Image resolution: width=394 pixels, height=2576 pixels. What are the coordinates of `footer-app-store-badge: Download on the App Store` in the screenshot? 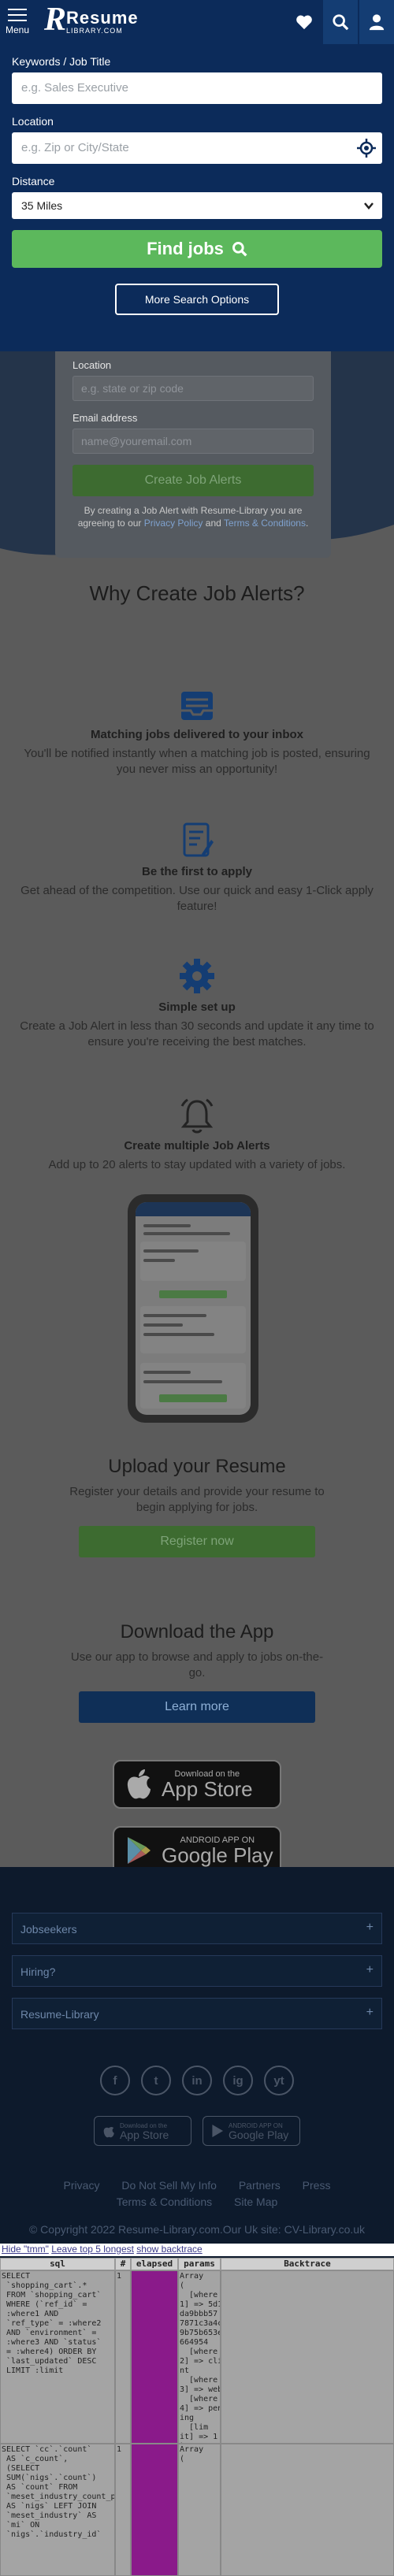 It's located at (142, 2131).